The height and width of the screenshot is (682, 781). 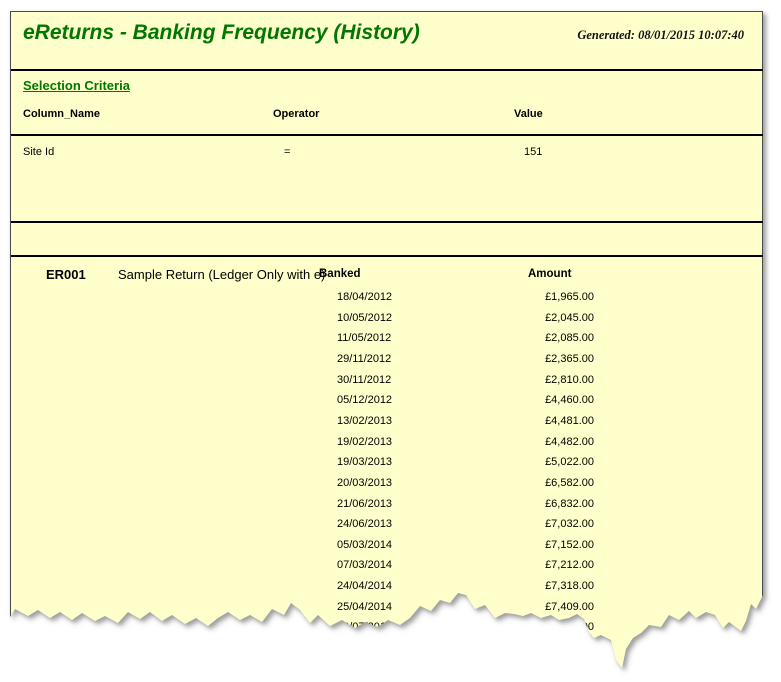 I want to click on table-row: 19/02/2013 £4,482.00, so click(x=387, y=445).